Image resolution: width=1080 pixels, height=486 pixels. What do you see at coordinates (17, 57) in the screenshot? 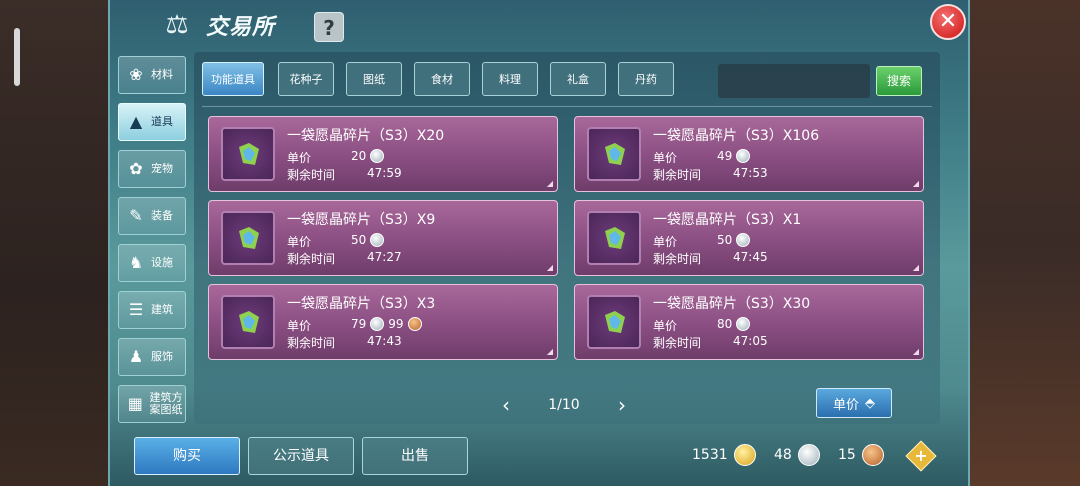
I see `side-handle` at bounding box center [17, 57].